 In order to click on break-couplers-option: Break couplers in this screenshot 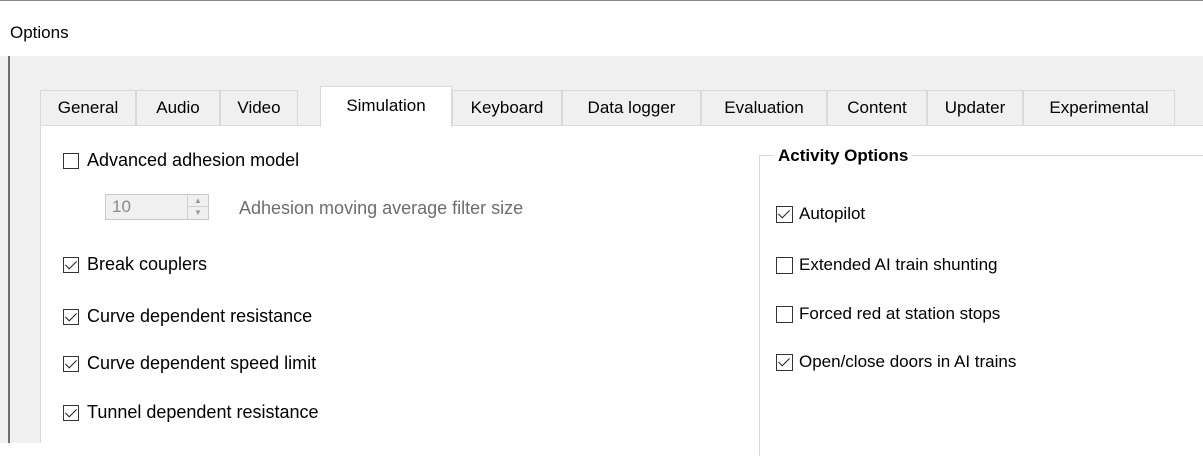, I will do `click(135, 264)`.